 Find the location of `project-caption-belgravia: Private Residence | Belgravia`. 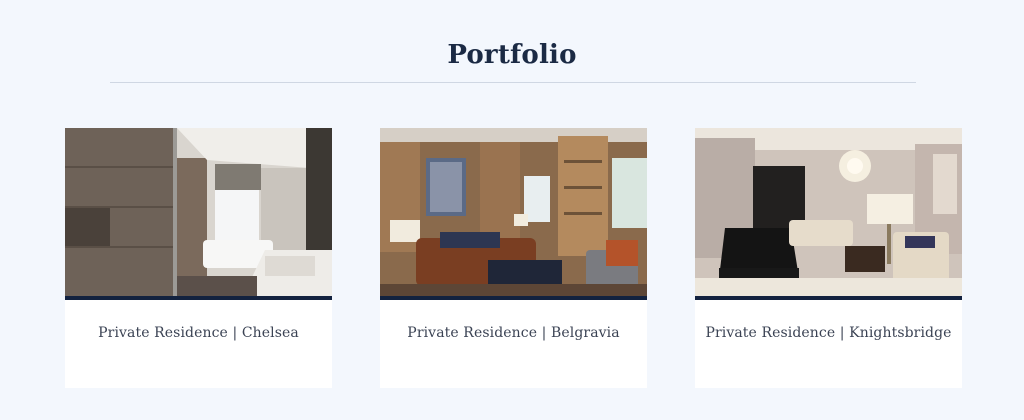

project-caption-belgravia: Private Residence | Belgravia is located at coordinates (513, 333).